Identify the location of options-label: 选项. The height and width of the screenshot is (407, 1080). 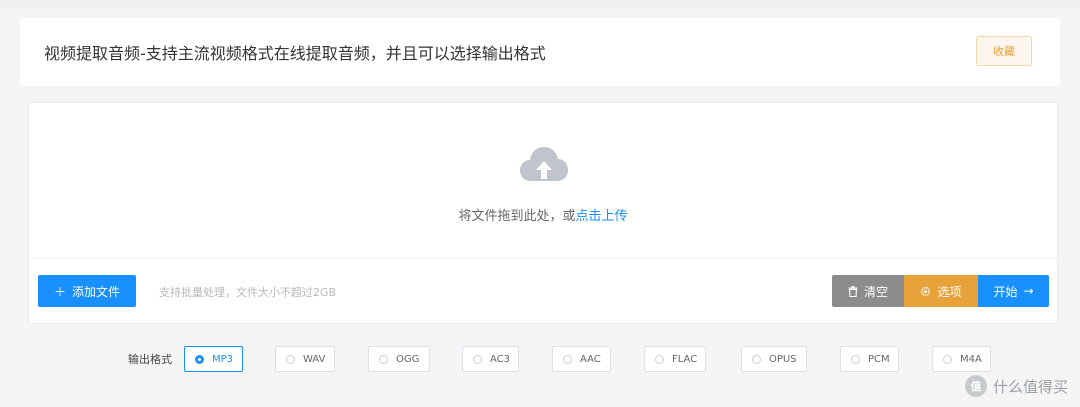
(949, 291).